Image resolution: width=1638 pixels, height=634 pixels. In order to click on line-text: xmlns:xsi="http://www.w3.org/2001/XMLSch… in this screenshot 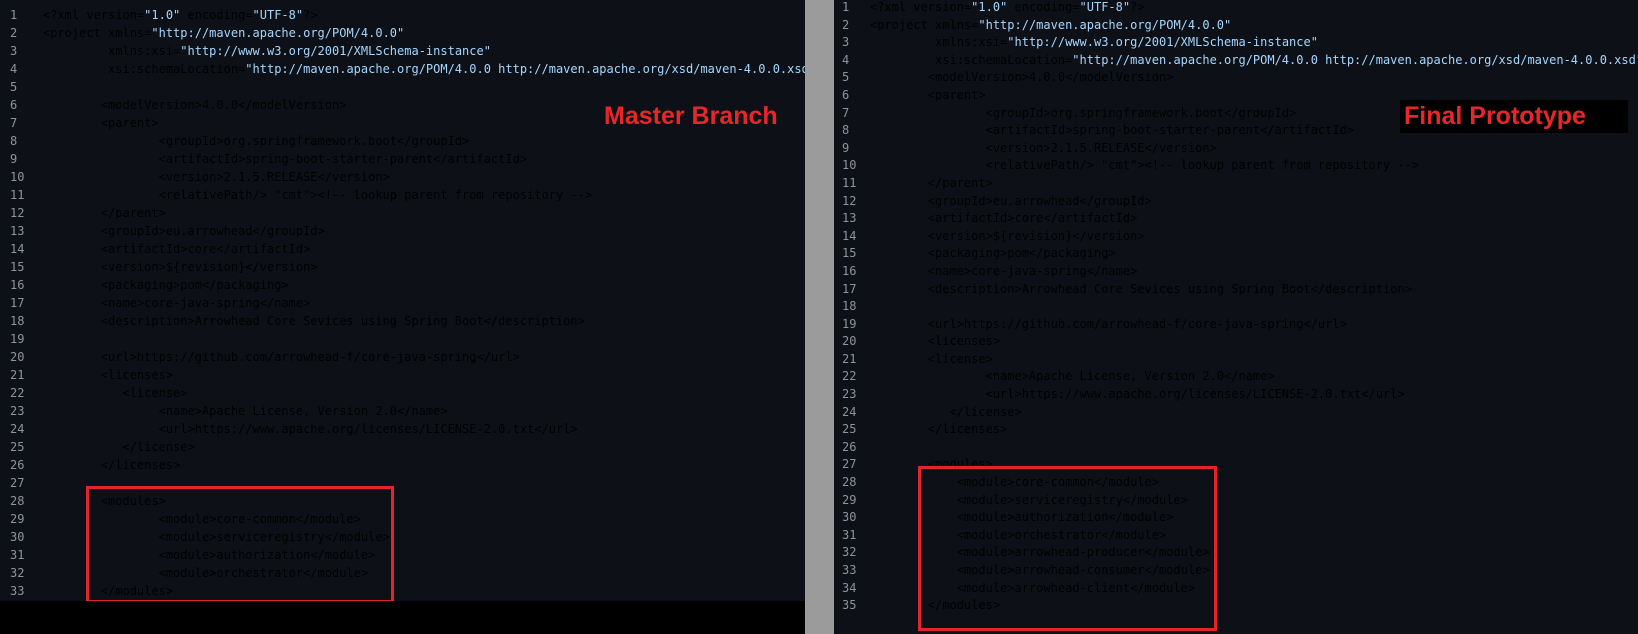, I will do `click(1094, 42)`.